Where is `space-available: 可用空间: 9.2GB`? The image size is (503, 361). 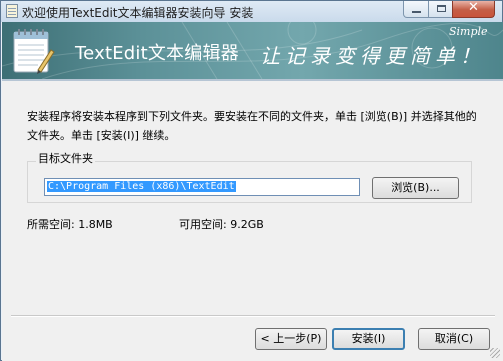 space-available: 可用空间: 9.2GB is located at coordinates (221, 224).